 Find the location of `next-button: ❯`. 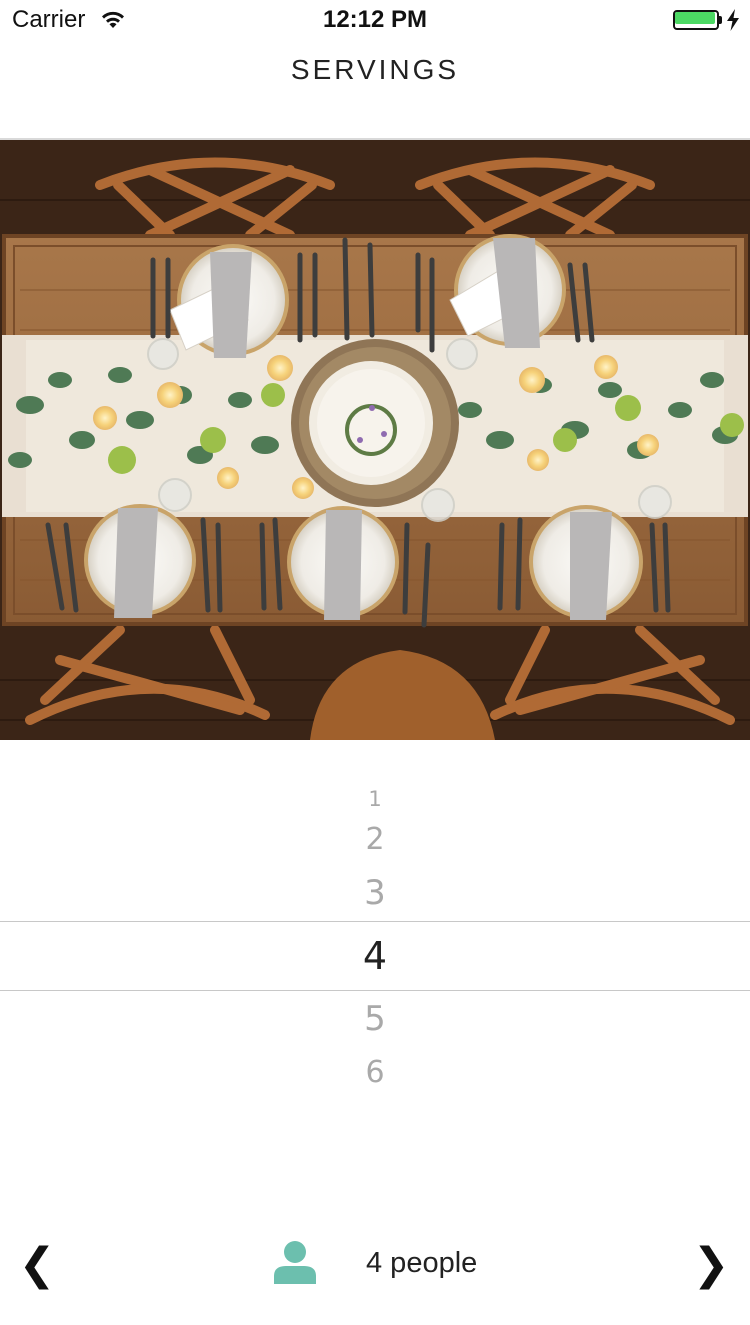

next-button: ❯ is located at coordinates (711, 1265).